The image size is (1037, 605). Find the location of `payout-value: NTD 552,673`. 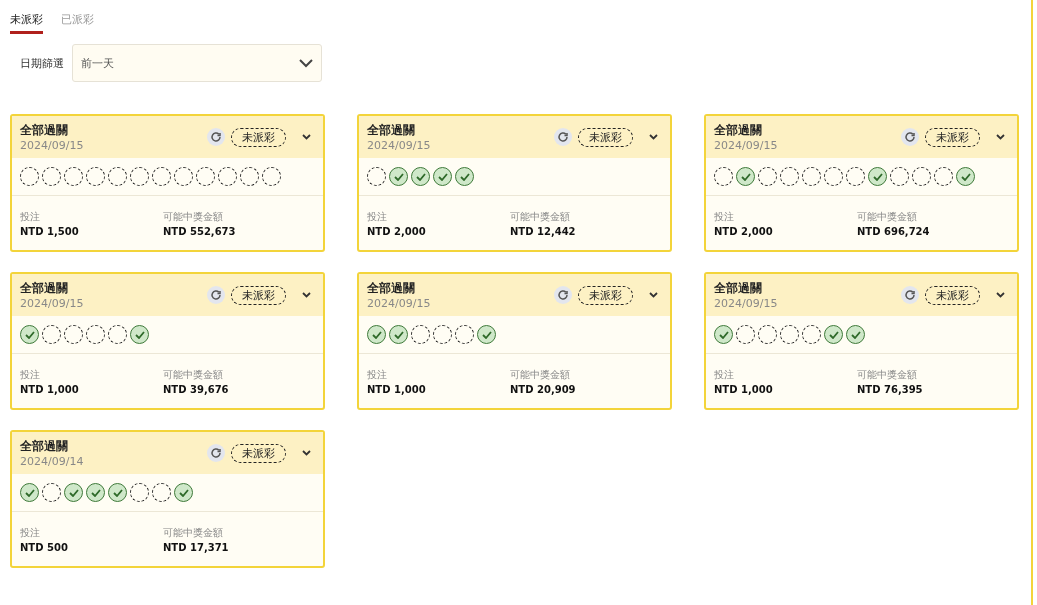

payout-value: NTD 552,673 is located at coordinates (200, 231).